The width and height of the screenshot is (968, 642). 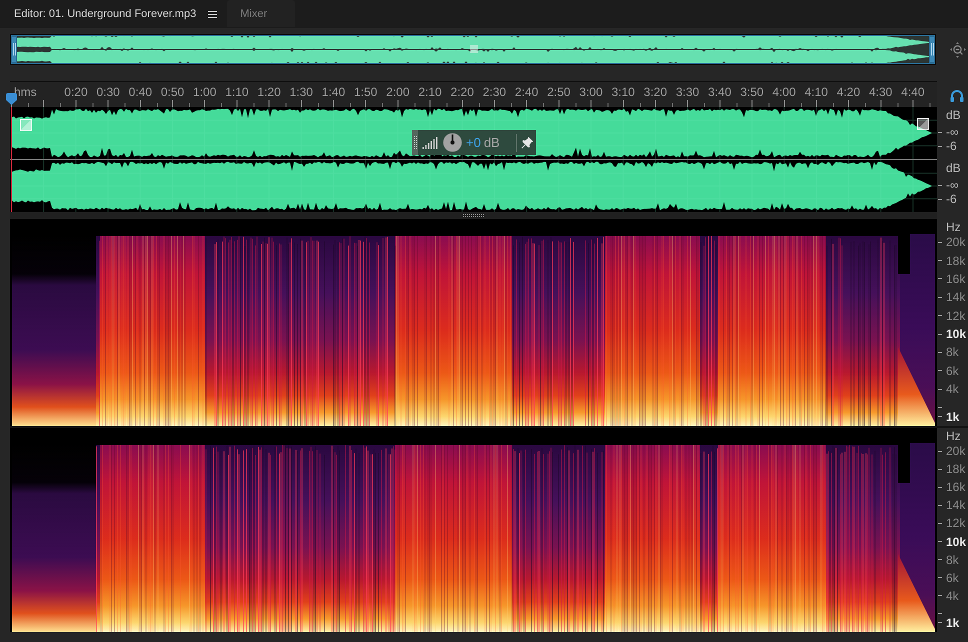 I want to click on panel-tab: Editor: 01. Underground Forever.mp3, so click(x=113, y=14).